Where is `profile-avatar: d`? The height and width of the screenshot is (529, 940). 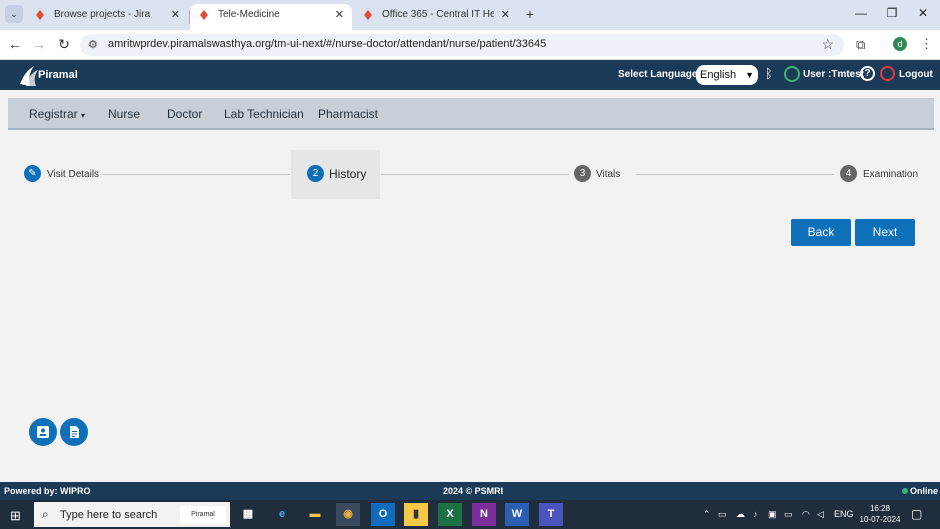 profile-avatar: d is located at coordinates (900, 44).